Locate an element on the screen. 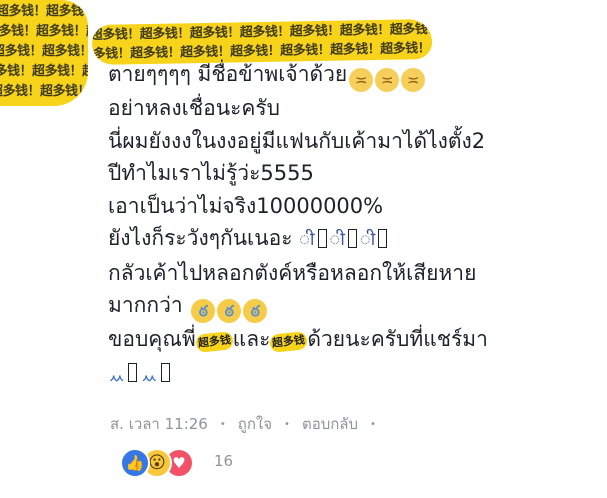 This screenshot has height=498, width=607. comment-line: มากกว่า ఠఠఠ is located at coordinates (353, 306).